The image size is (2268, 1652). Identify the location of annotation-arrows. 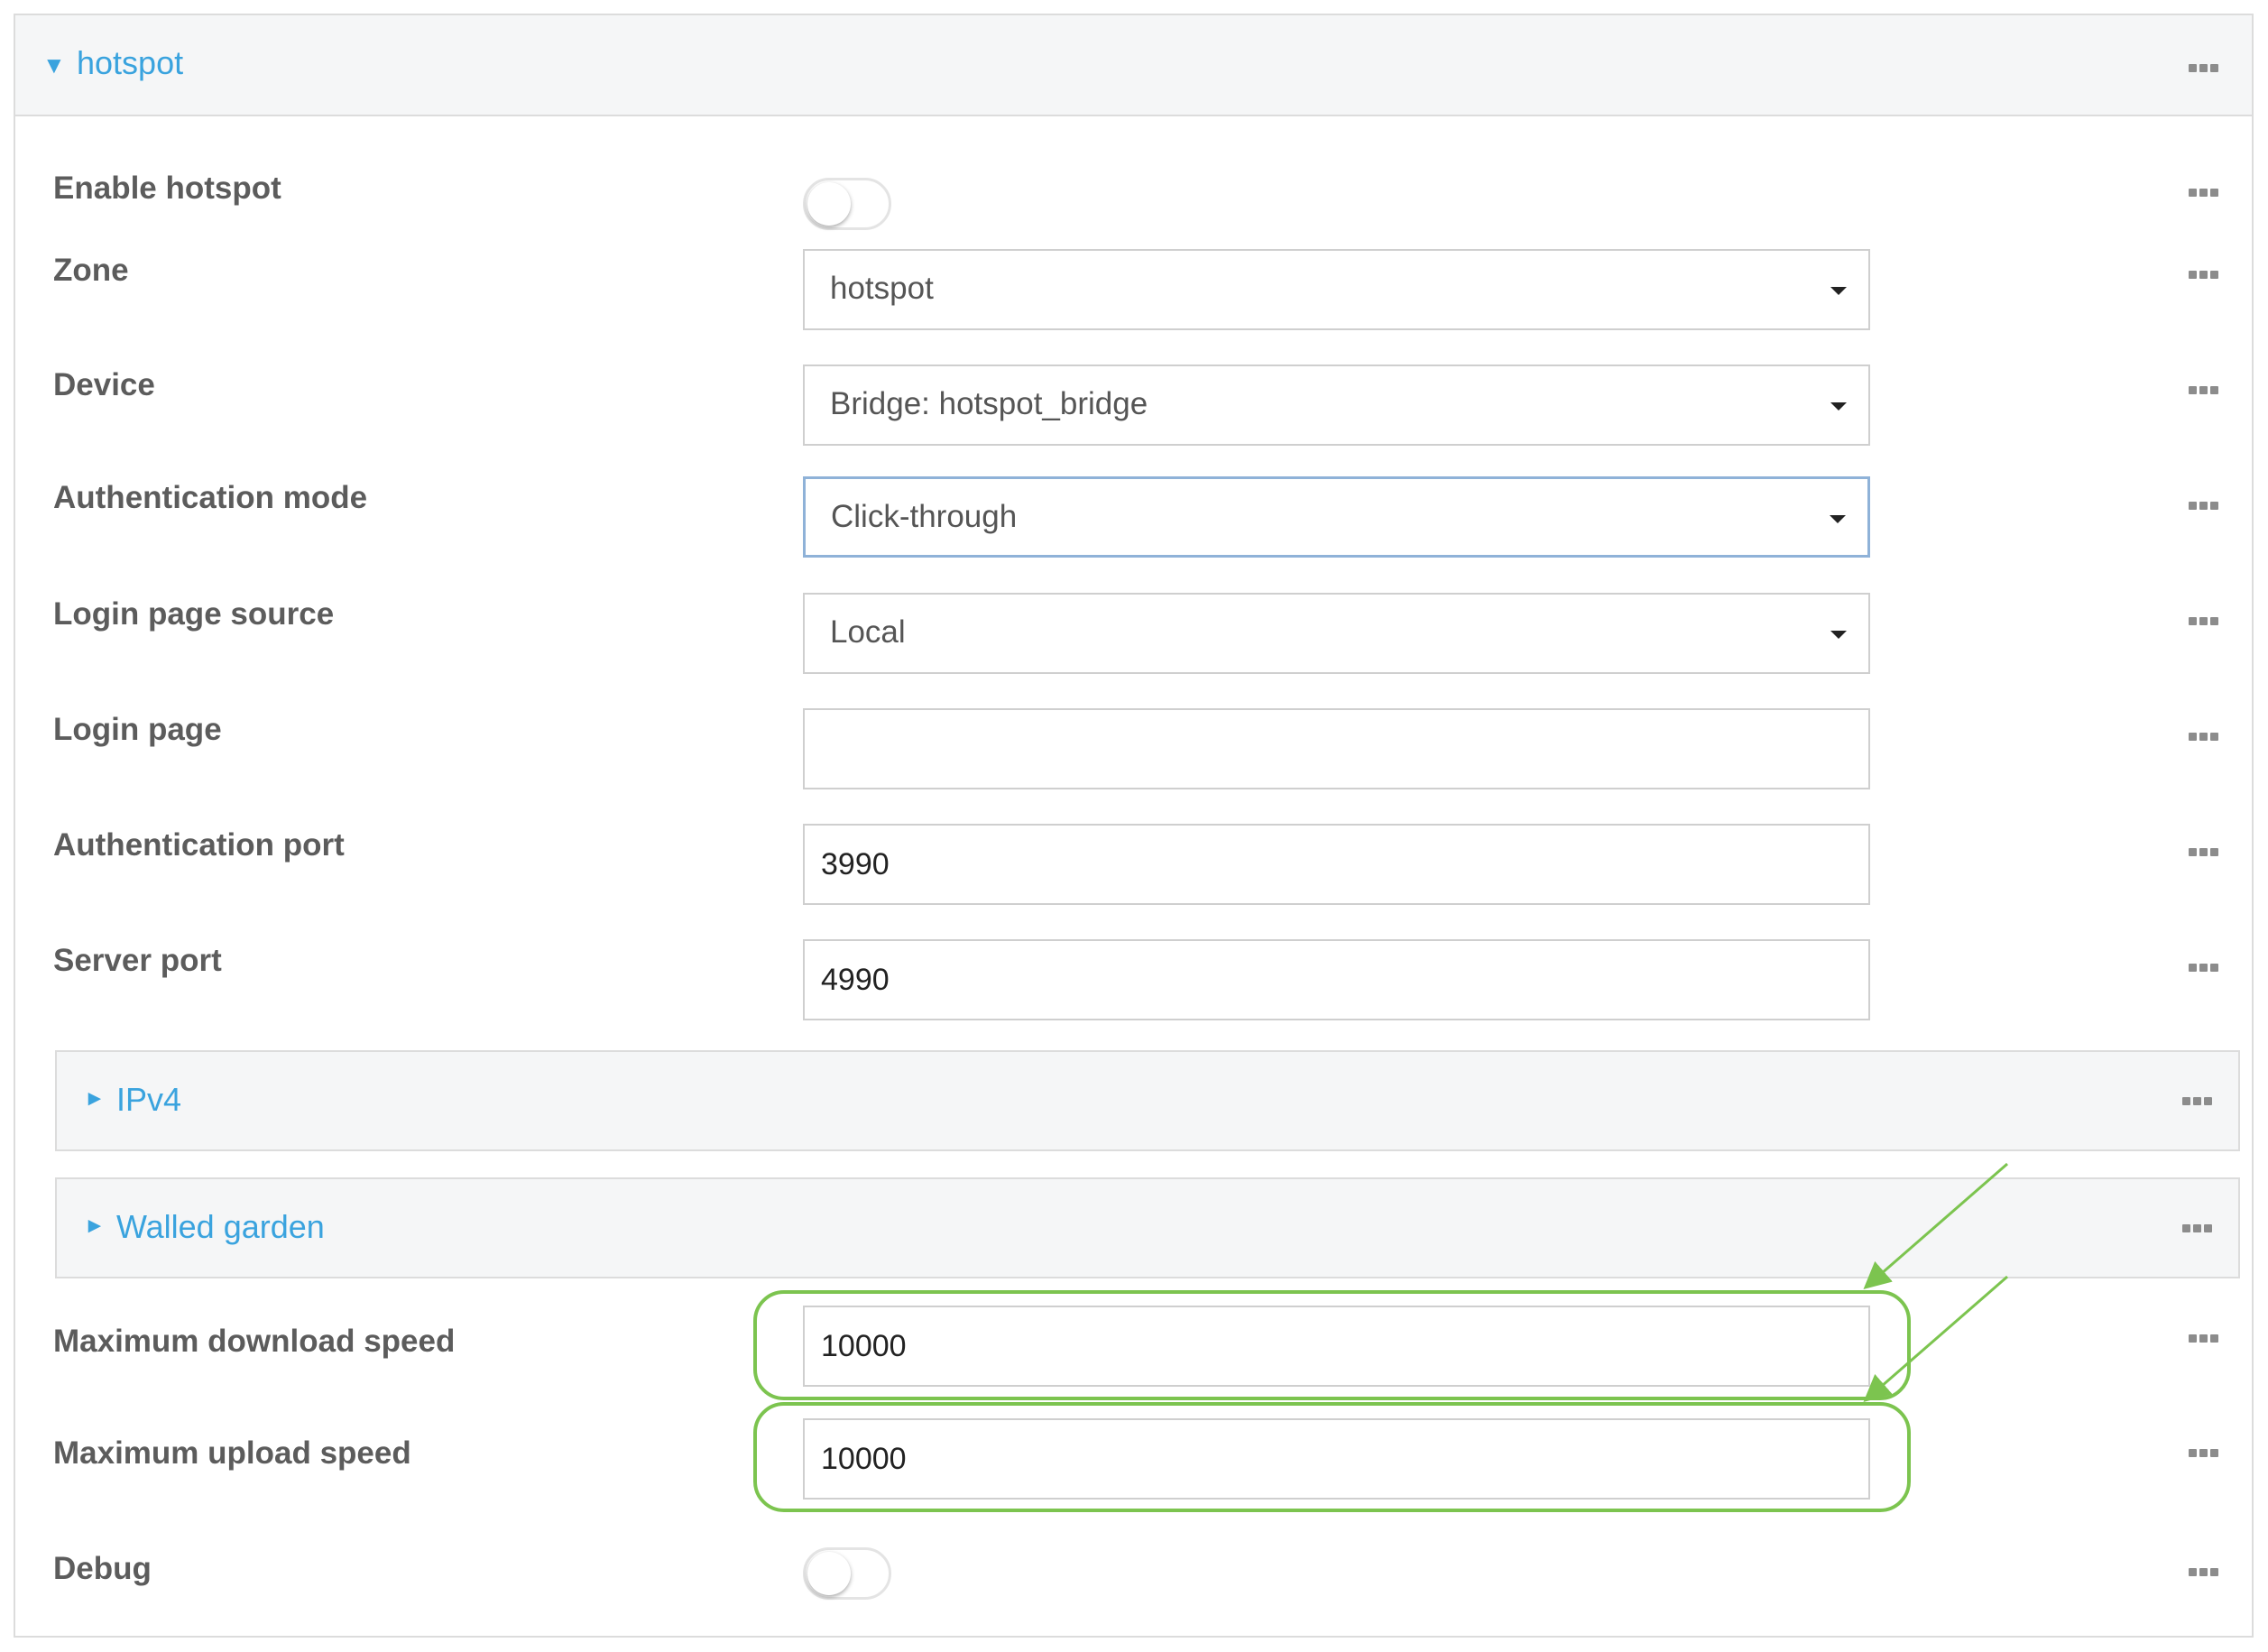
(1935, 1282).